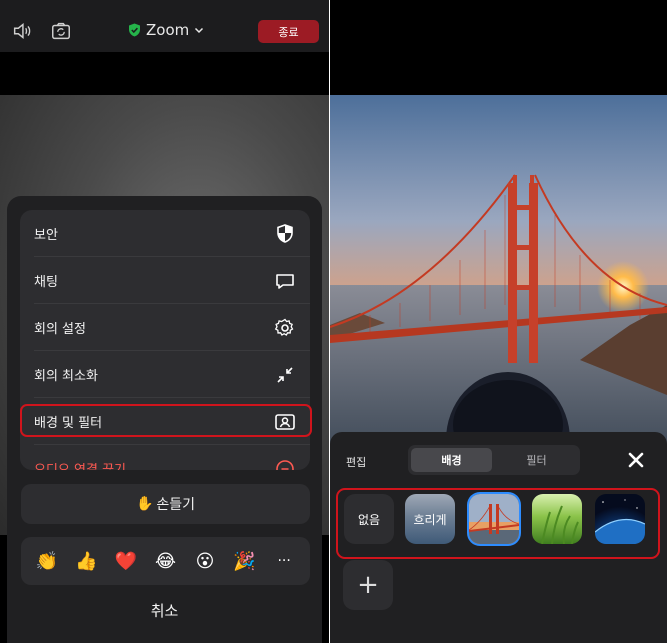 This screenshot has width=667, height=643. Describe the element at coordinates (205, 561) in the screenshot. I see `surprised-reaction-icon: 😮` at that location.